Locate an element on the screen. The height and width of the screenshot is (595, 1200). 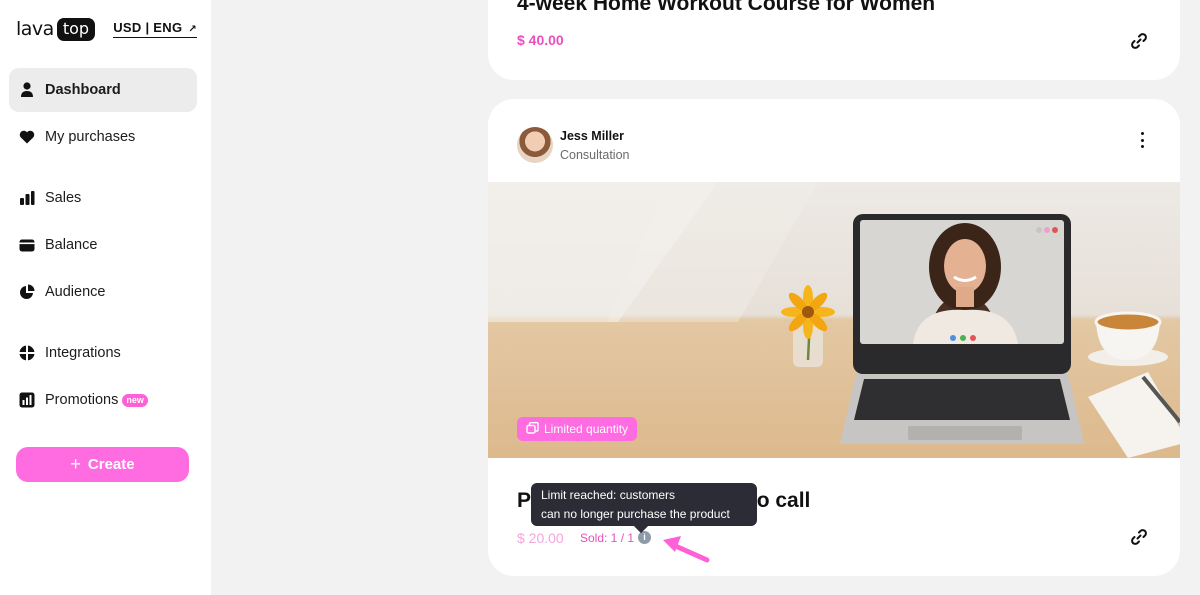
sidebar-item-promotions: Promotions new is located at coordinates (103, 400).